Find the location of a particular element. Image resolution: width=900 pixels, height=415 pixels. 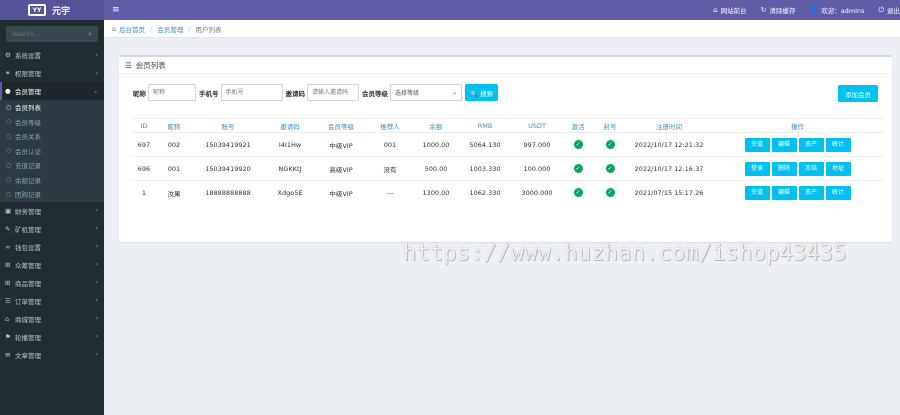

action-button: 地址 is located at coordinates (838, 168).